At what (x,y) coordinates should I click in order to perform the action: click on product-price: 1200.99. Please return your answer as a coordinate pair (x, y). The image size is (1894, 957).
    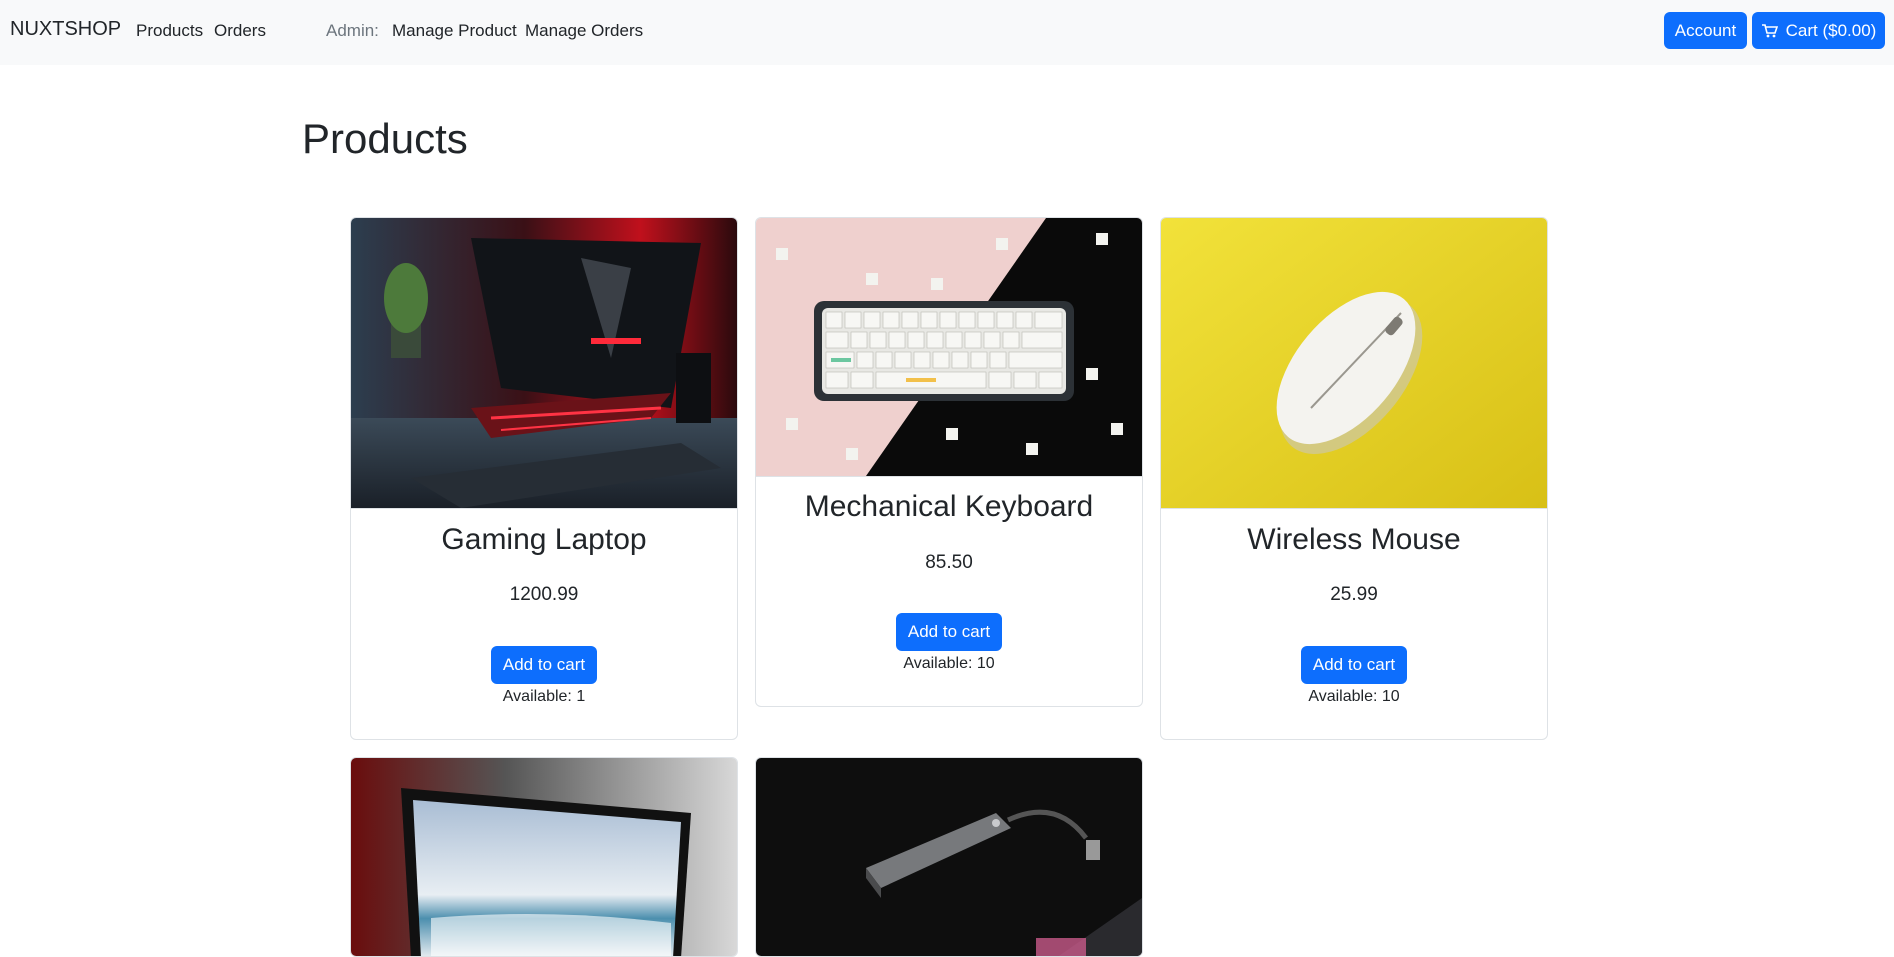
    Looking at the image, I should click on (544, 594).